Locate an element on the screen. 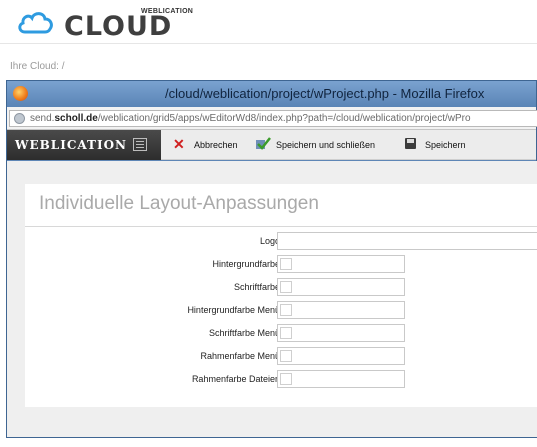  cloud-icon is located at coordinates (35, 23).